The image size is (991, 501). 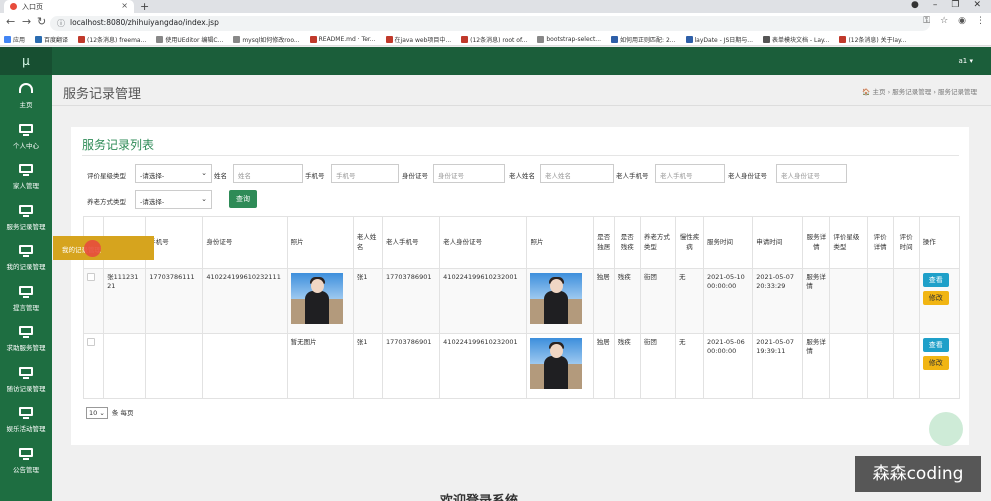 What do you see at coordinates (26, 258) in the screenshot?
I see `sidebar-item: 我的记录管理` at bounding box center [26, 258].